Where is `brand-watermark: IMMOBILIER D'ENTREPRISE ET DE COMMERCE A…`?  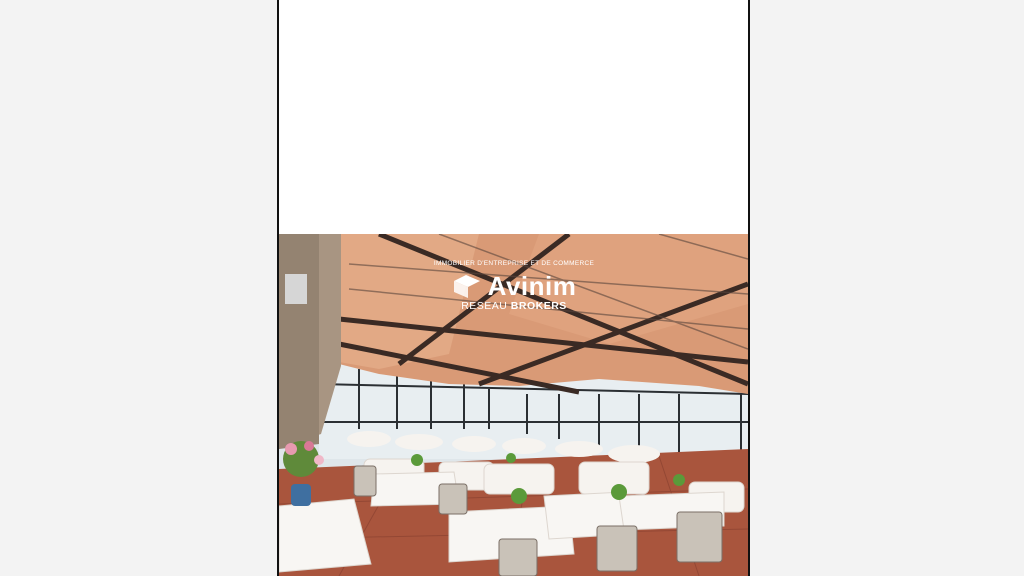 brand-watermark: IMMOBILIER D'ENTREPRISE ET DE COMMERCE A… is located at coordinates (514, 286).